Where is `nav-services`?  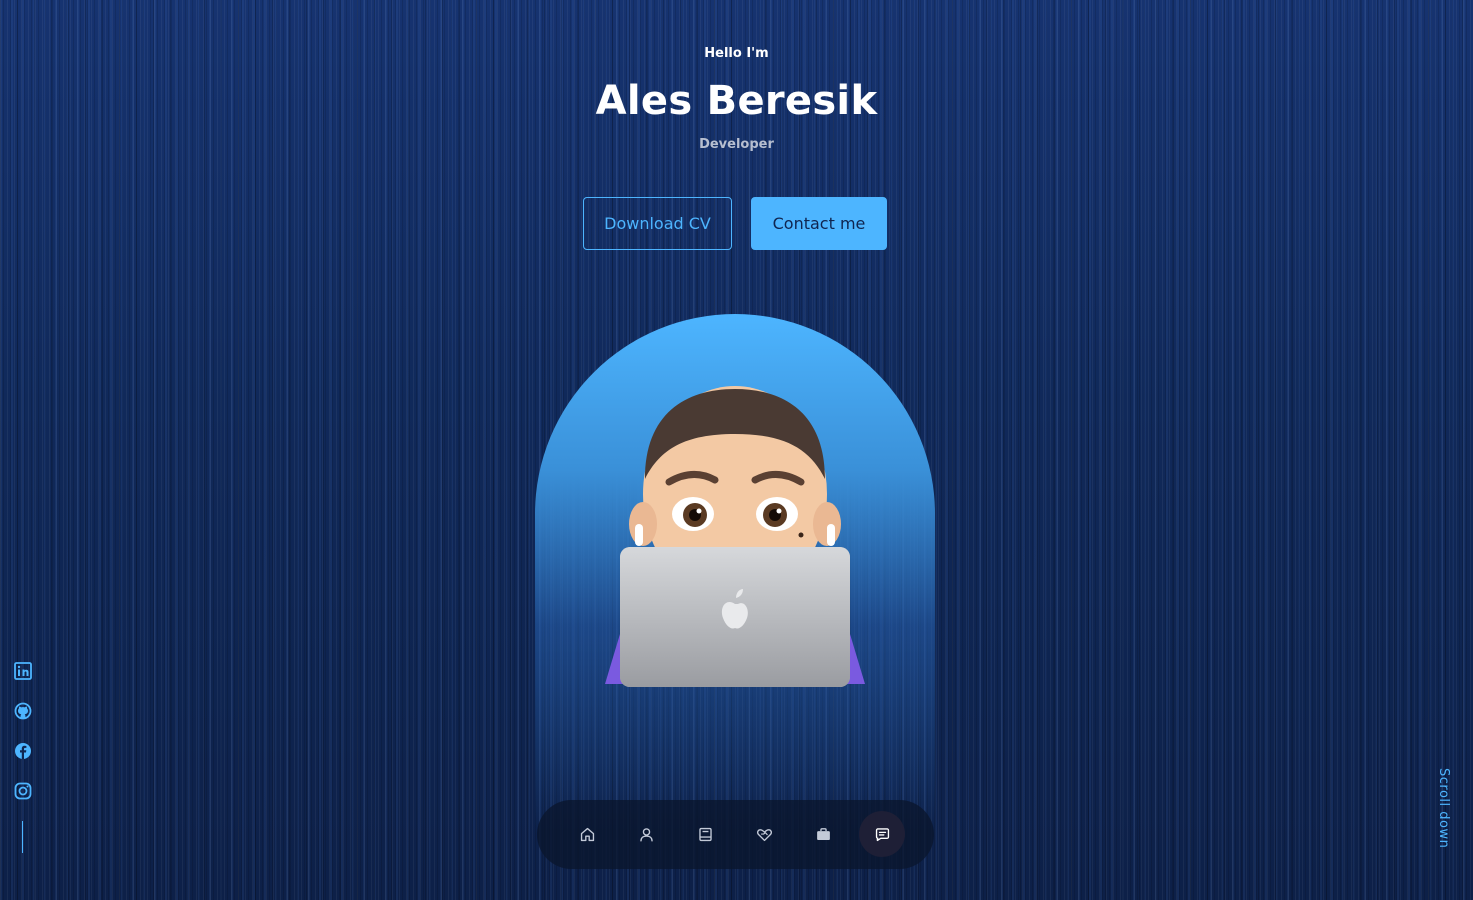 nav-services is located at coordinates (764, 834).